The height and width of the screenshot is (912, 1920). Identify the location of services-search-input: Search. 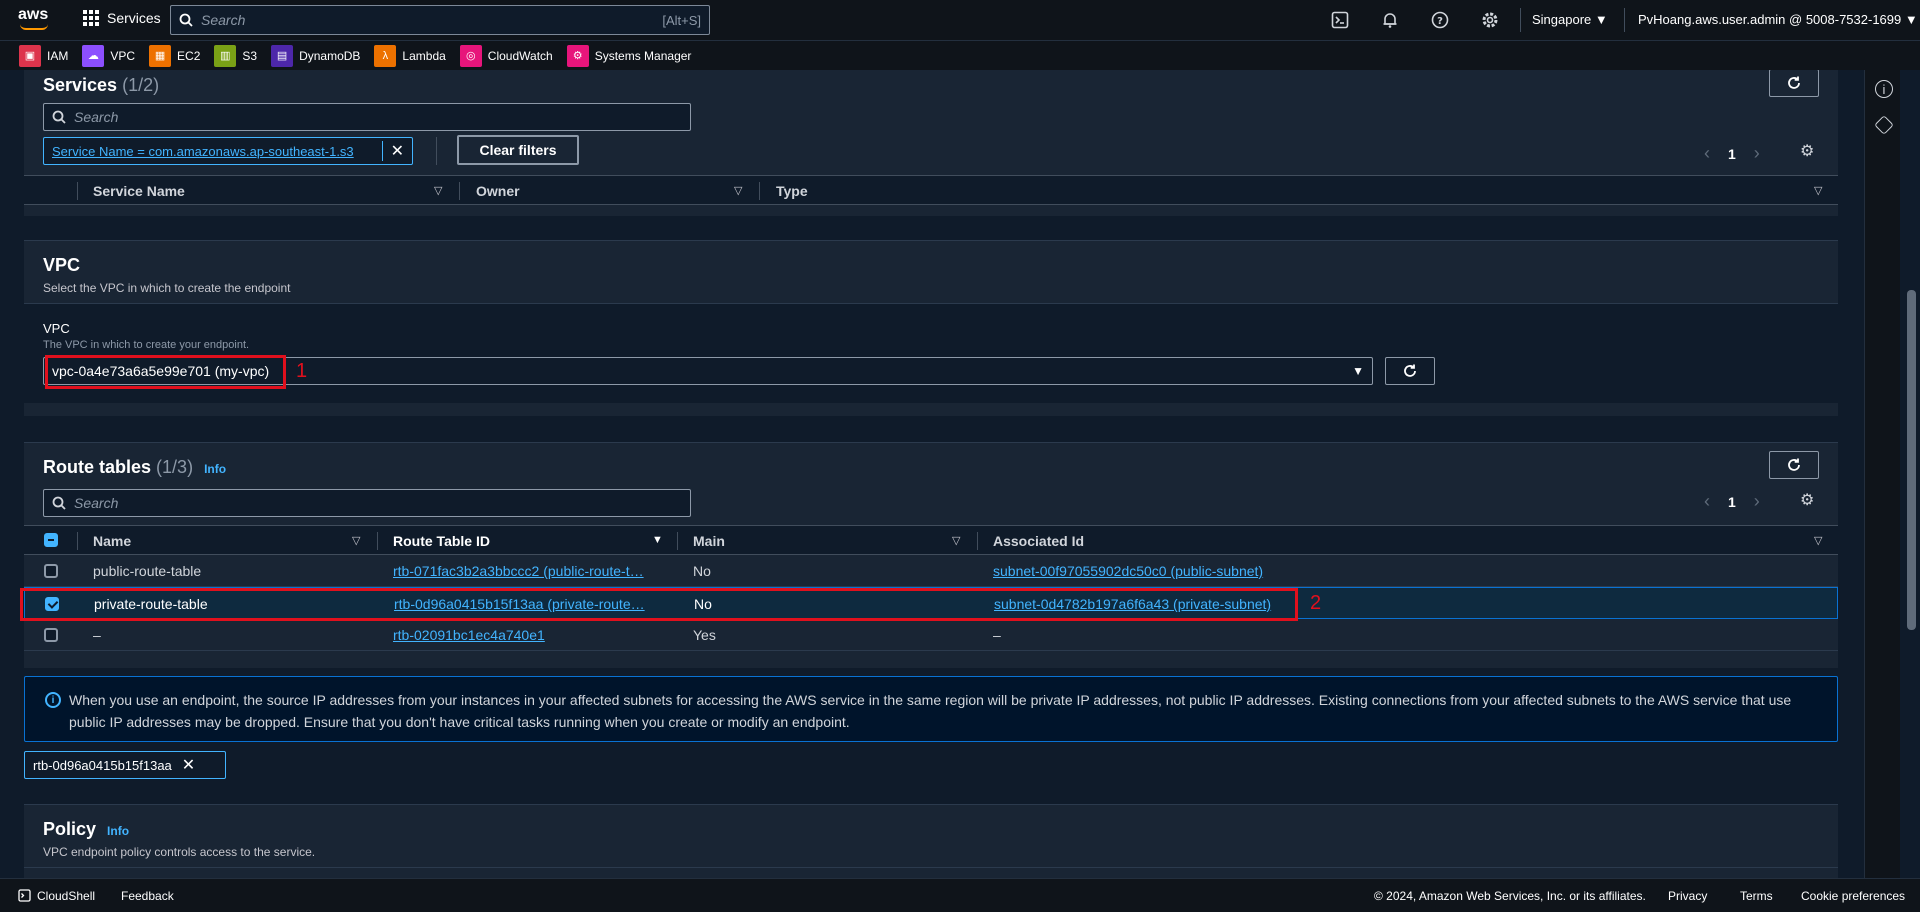
(367, 117).